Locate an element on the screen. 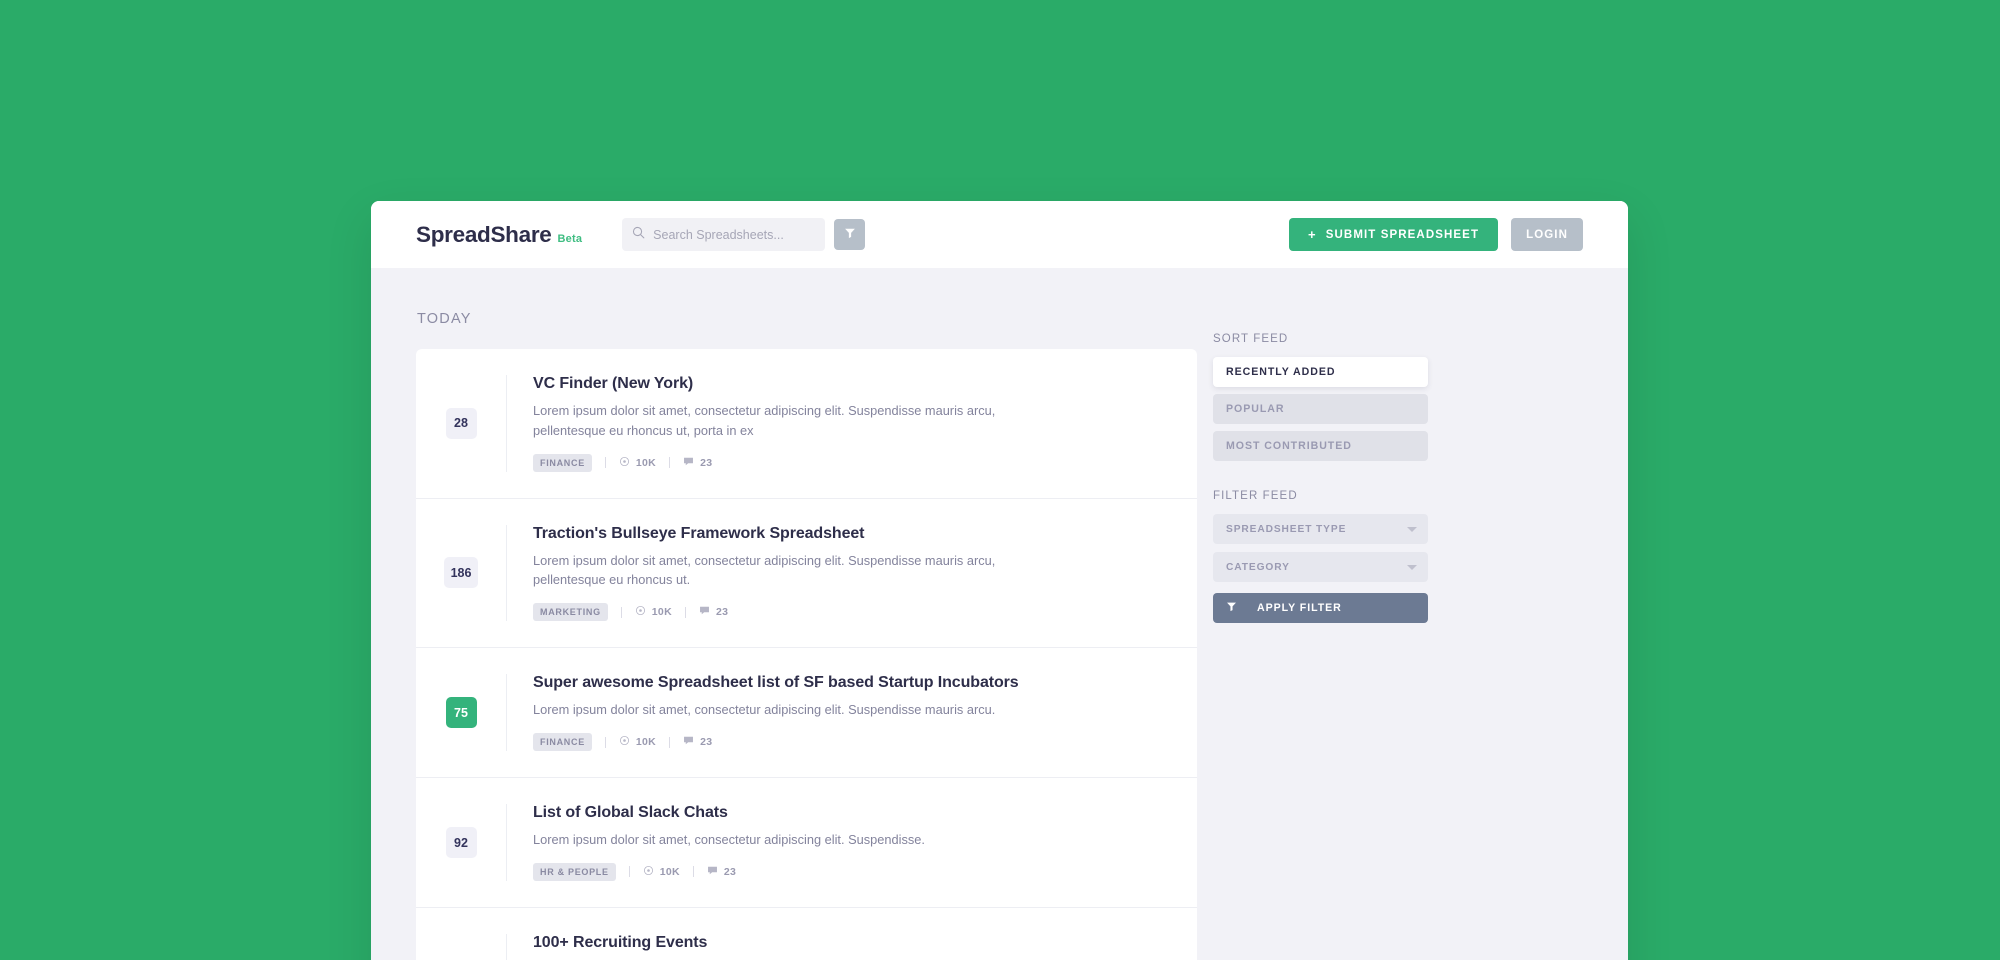 This screenshot has width=2000, height=960. spreadsheet-type-select: SPREADSHEET TYPE is located at coordinates (1320, 529).